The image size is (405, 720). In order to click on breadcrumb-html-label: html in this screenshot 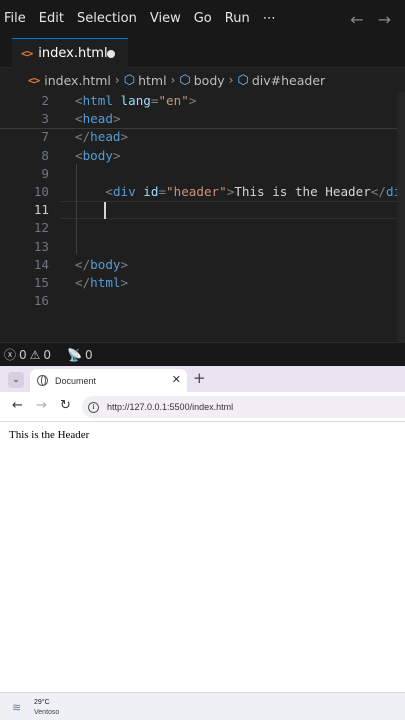, I will do `click(152, 80)`.